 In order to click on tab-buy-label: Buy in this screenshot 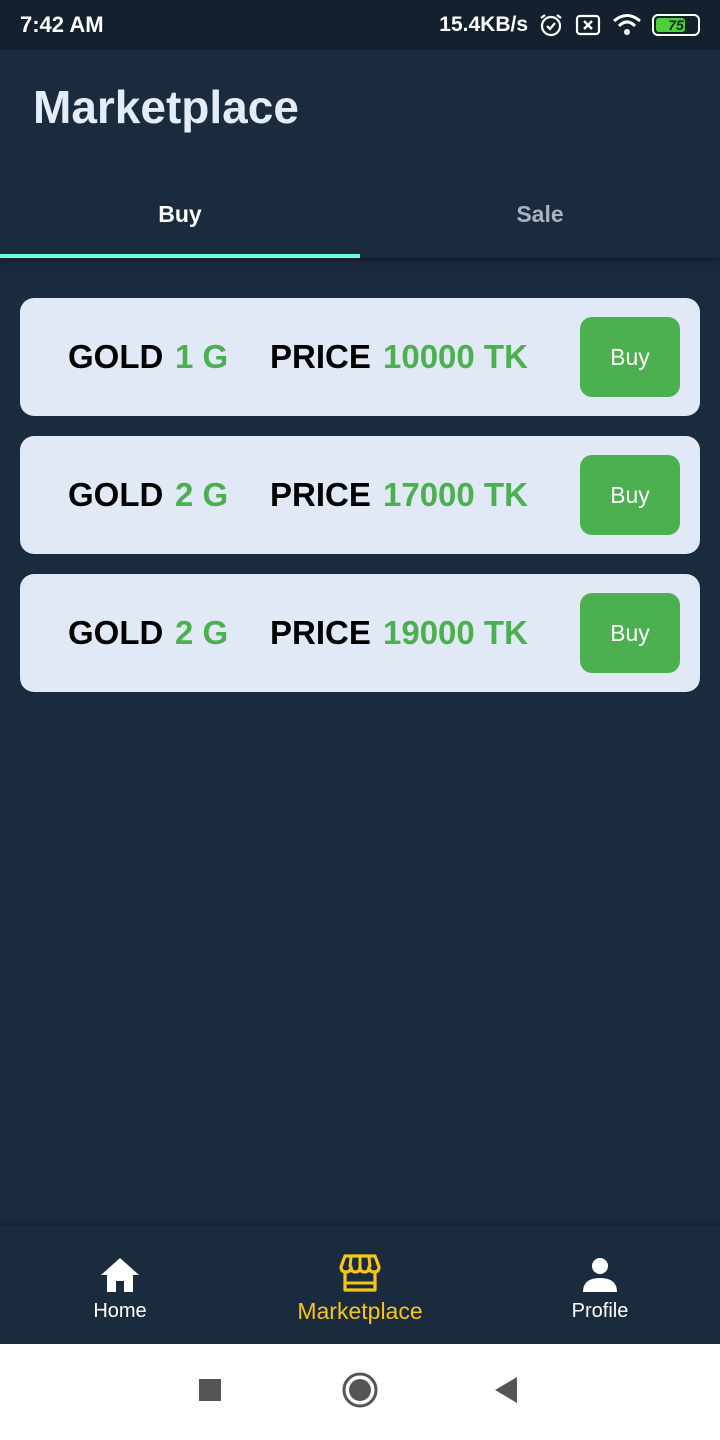, I will do `click(180, 213)`.